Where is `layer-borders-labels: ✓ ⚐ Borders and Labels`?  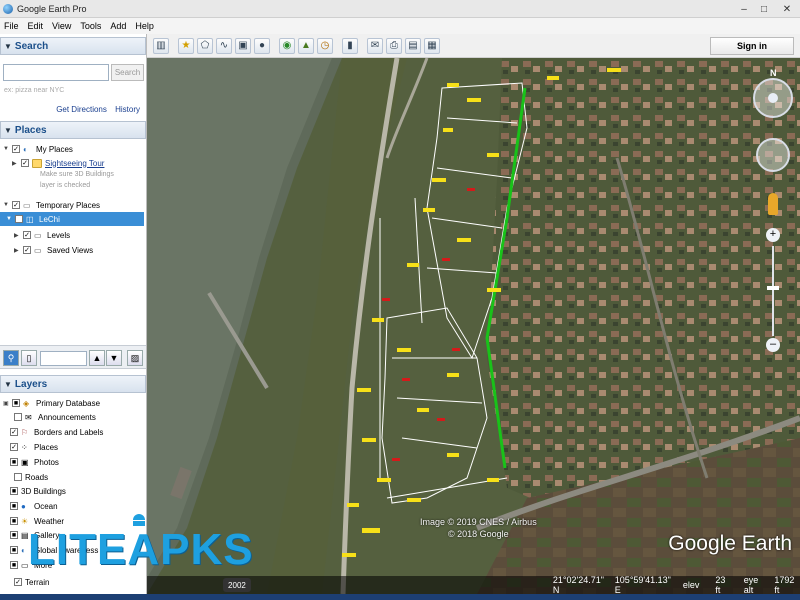
layer-borders-labels: ✓ ⚐ Borders and Labels is located at coordinates (56, 432).